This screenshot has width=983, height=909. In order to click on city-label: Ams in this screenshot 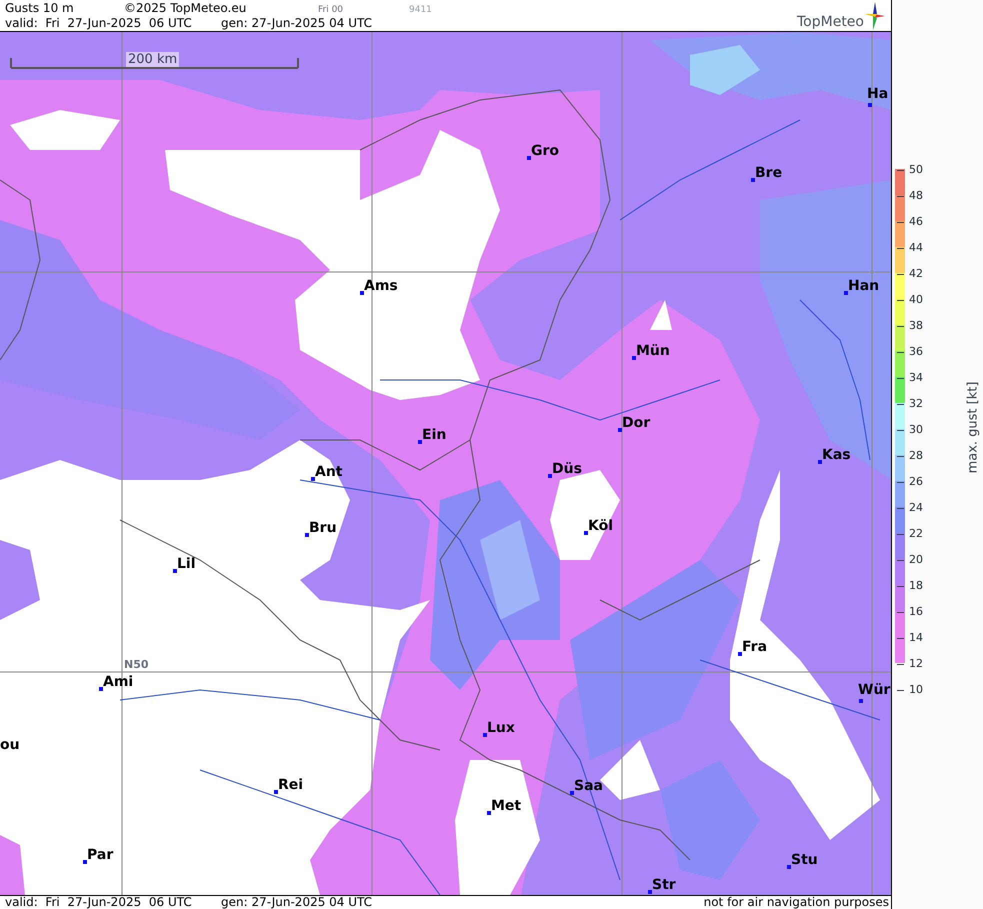, I will do `click(381, 286)`.